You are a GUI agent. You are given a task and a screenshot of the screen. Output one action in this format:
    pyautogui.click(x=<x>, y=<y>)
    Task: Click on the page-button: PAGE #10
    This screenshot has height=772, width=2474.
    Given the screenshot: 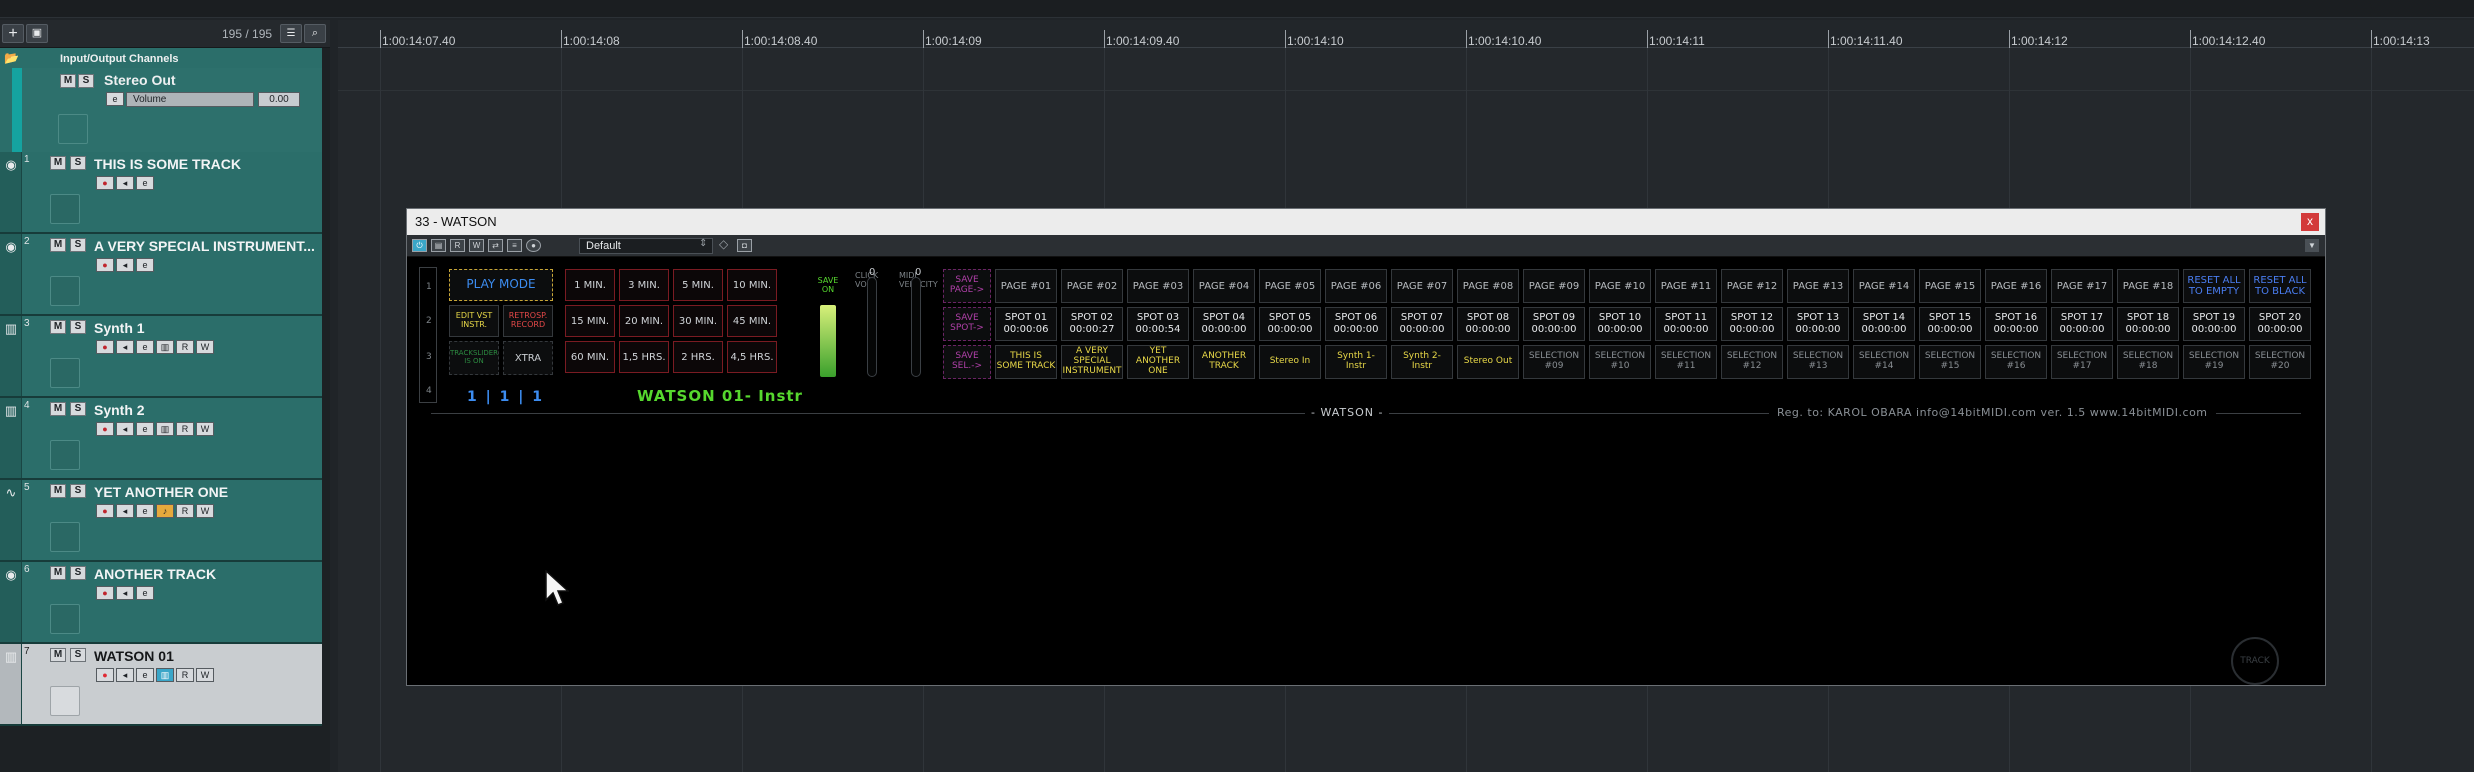 What is the action you would take?
    pyautogui.click(x=1620, y=286)
    